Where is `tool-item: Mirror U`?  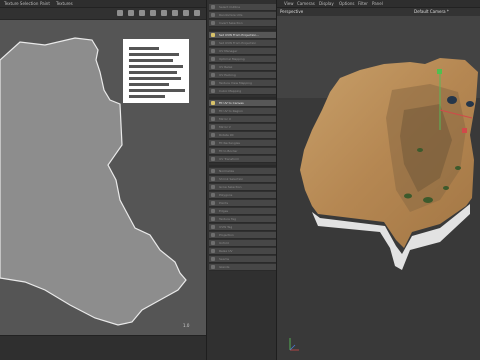
tool-item: Mirror U is located at coordinates (242, 119).